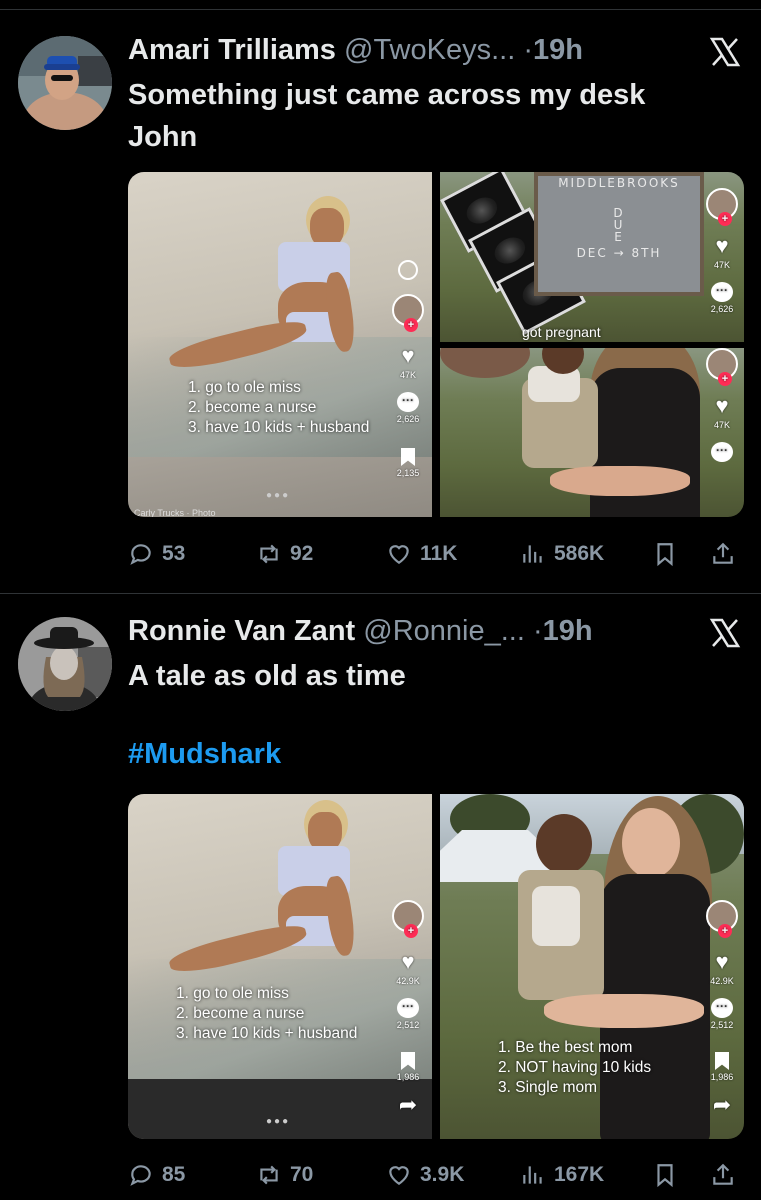 The image size is (761, 1200). What do you see at coordinates (302, 553) in the screenshot?
I see `repost-count: 92` at bounding box center [302, 553].